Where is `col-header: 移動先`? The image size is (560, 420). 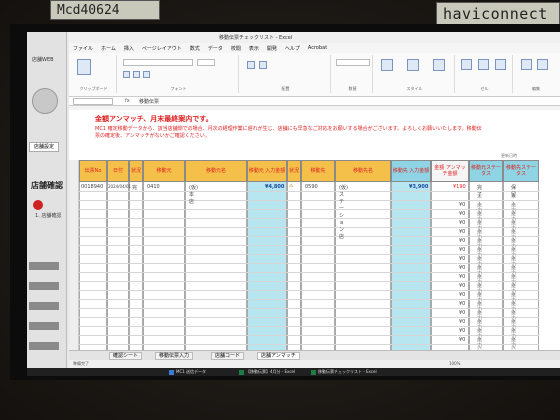 col-header: 移動先 is located at coordinates (318, 171).